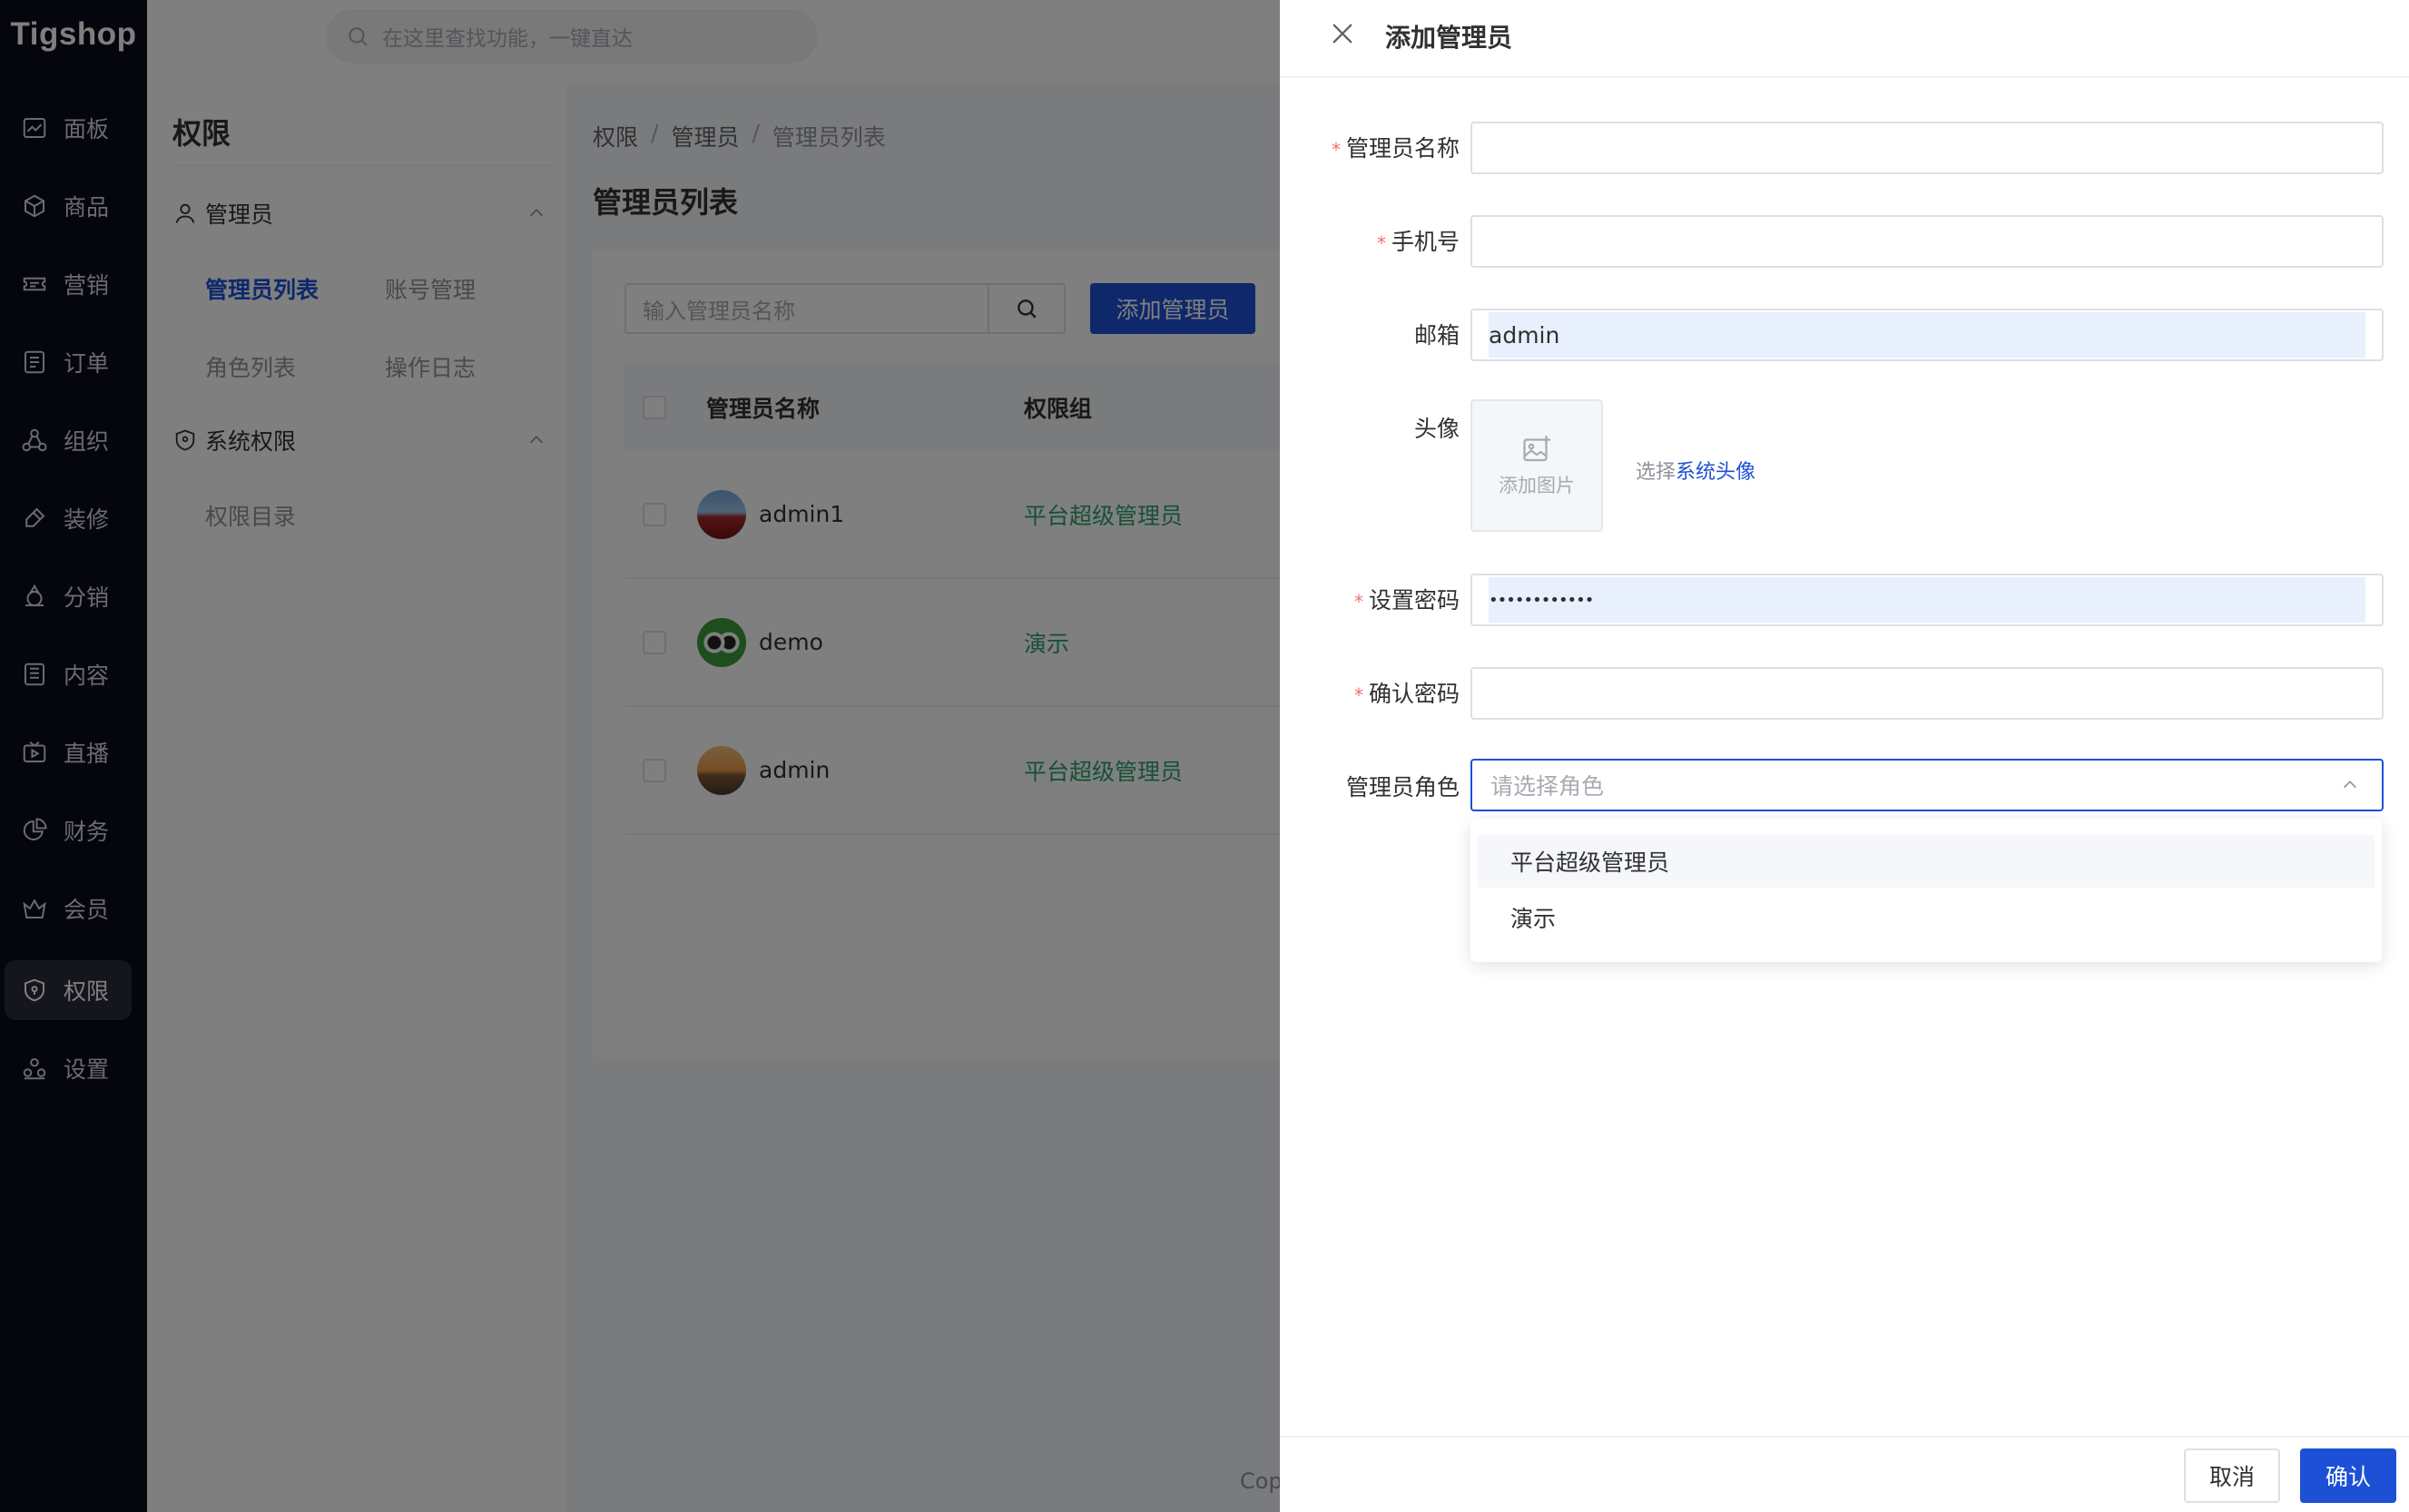 The width and height of the screenshot is (2409, 1512). Describe the element at coordinates (1536, 465) in the screenshot. I see `avatar-upload-button: 添加图片` at that location.